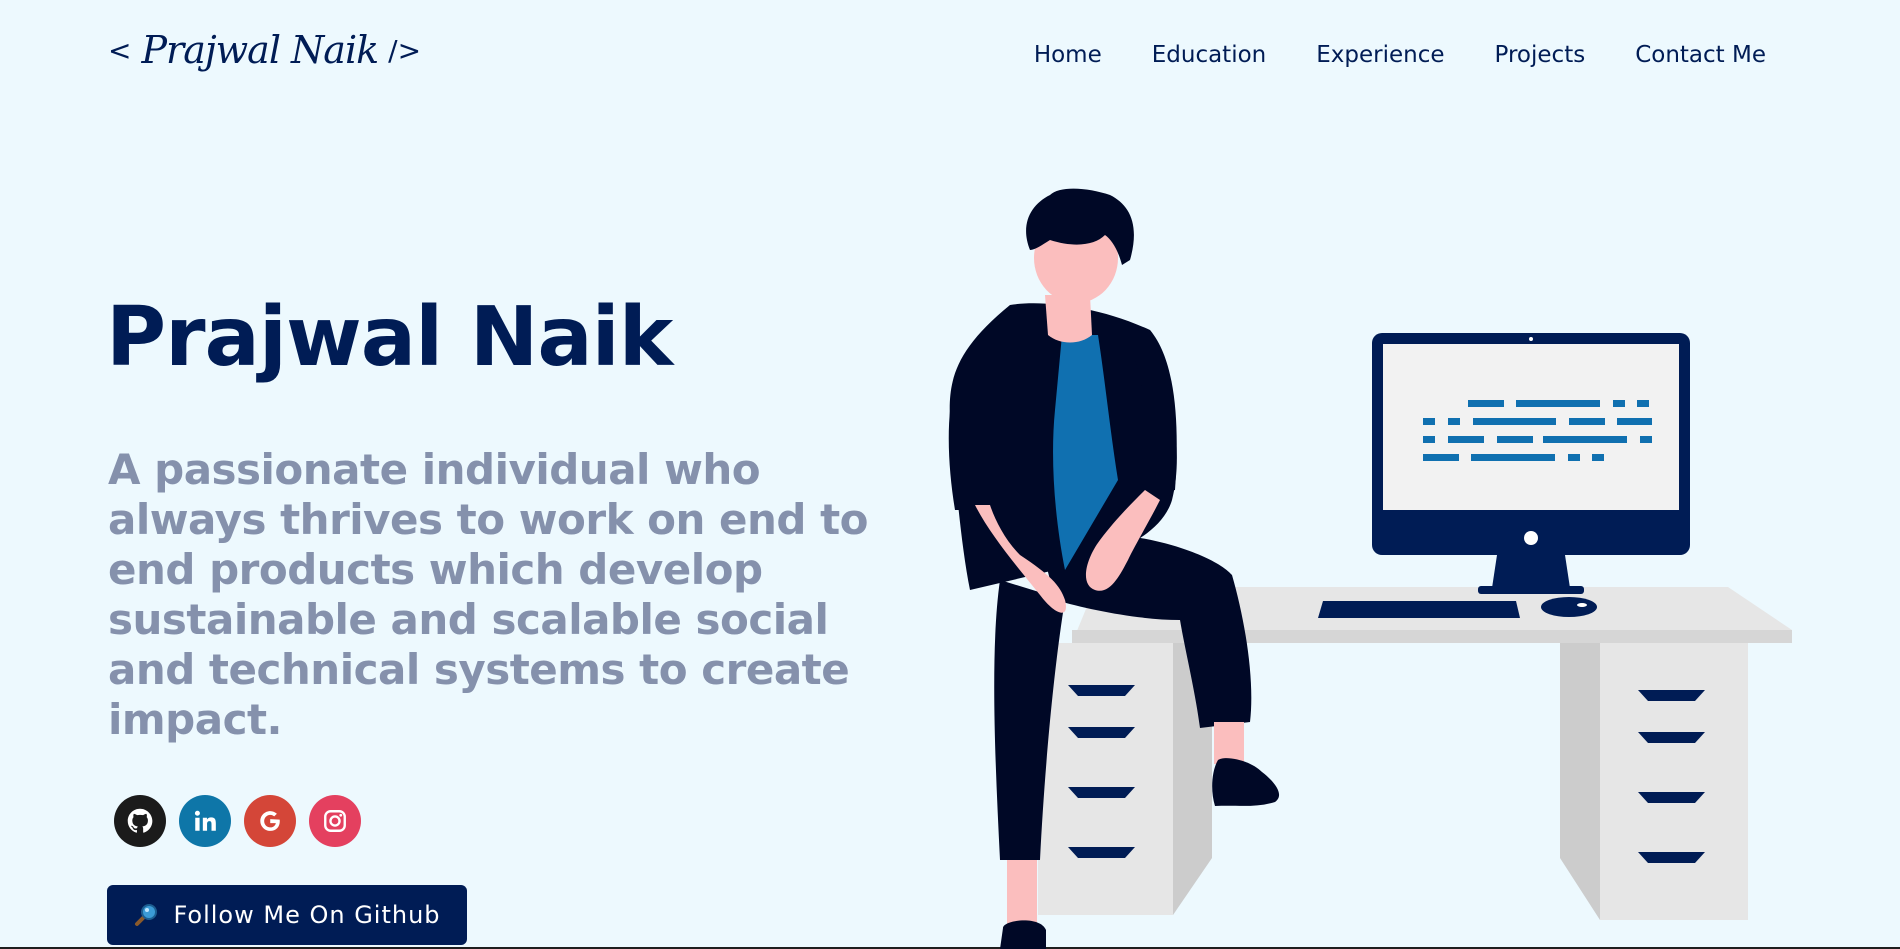  I want to click on mouse, so click(1569, 607).